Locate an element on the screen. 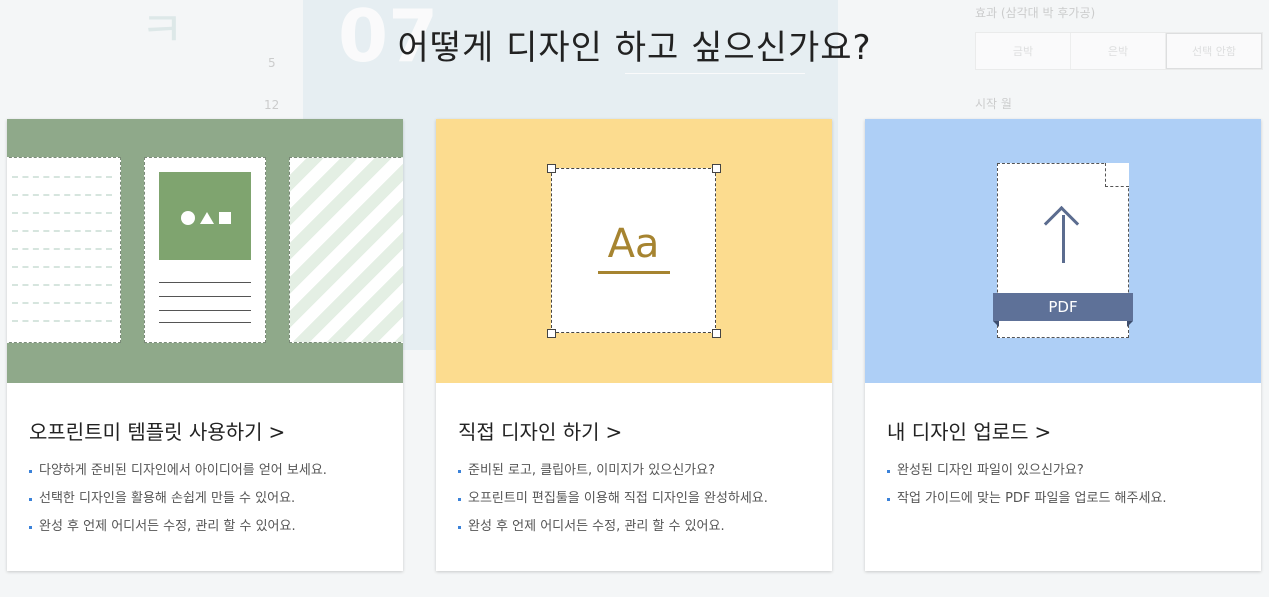 The image size is (1269, 597). pdf-label: PDF is located at coordinates (1063, 307).